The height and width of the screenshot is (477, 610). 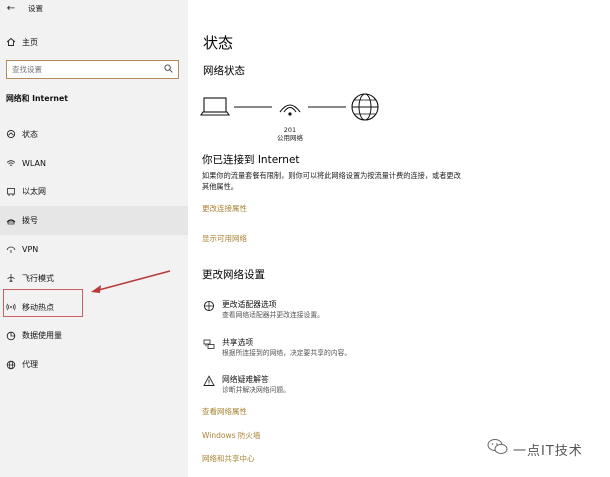 I want to click on computer-icon, so click(x=215, y=106).